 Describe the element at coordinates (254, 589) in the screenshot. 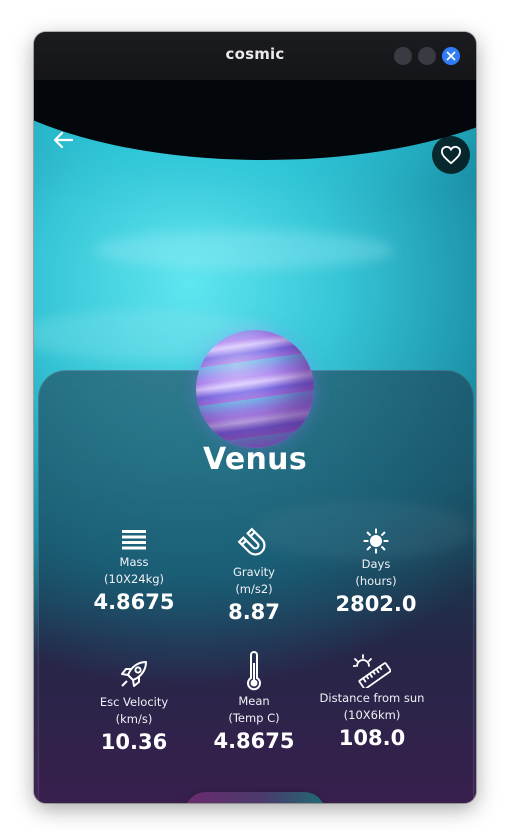

I see `stat-unit: (m/s2)` at that location.